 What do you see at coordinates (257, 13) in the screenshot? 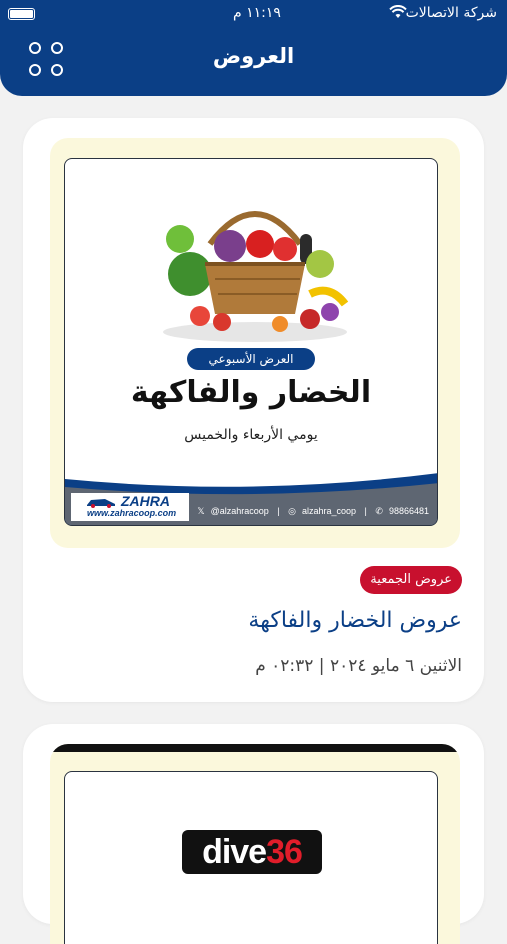
I see `status-time: ١١:١٩ م` at bounding box center [257, 13].